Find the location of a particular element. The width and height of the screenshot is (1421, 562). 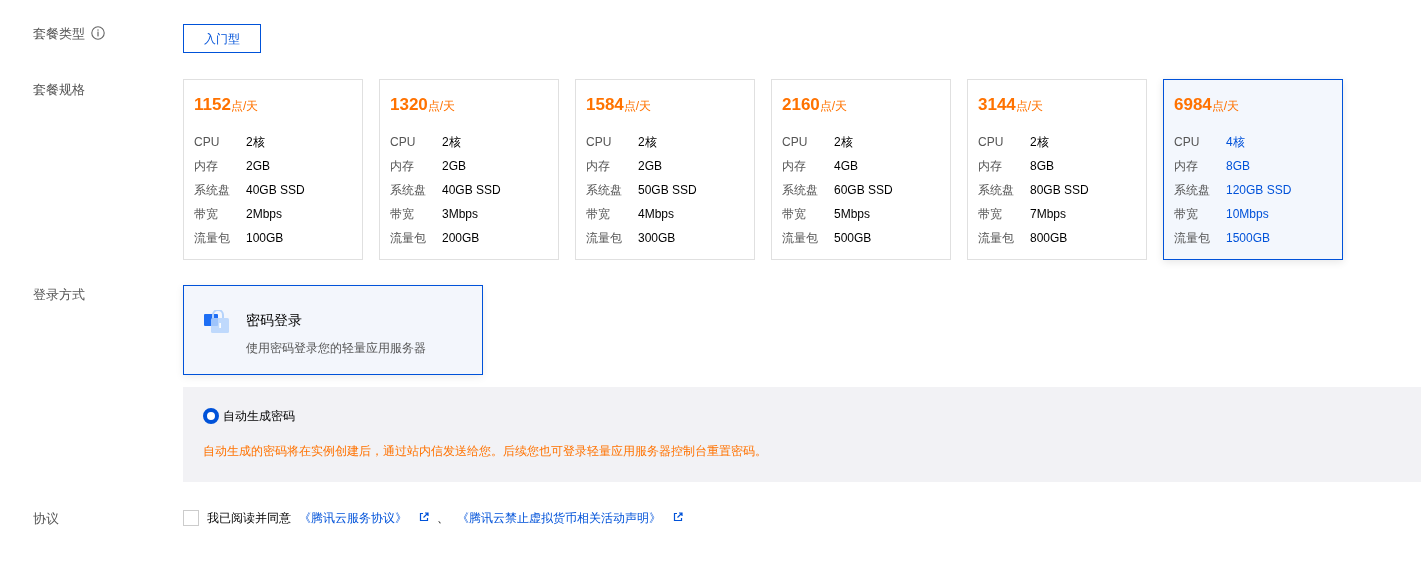

password-option: 自动生成密码 is located at coordinates (249, 416).